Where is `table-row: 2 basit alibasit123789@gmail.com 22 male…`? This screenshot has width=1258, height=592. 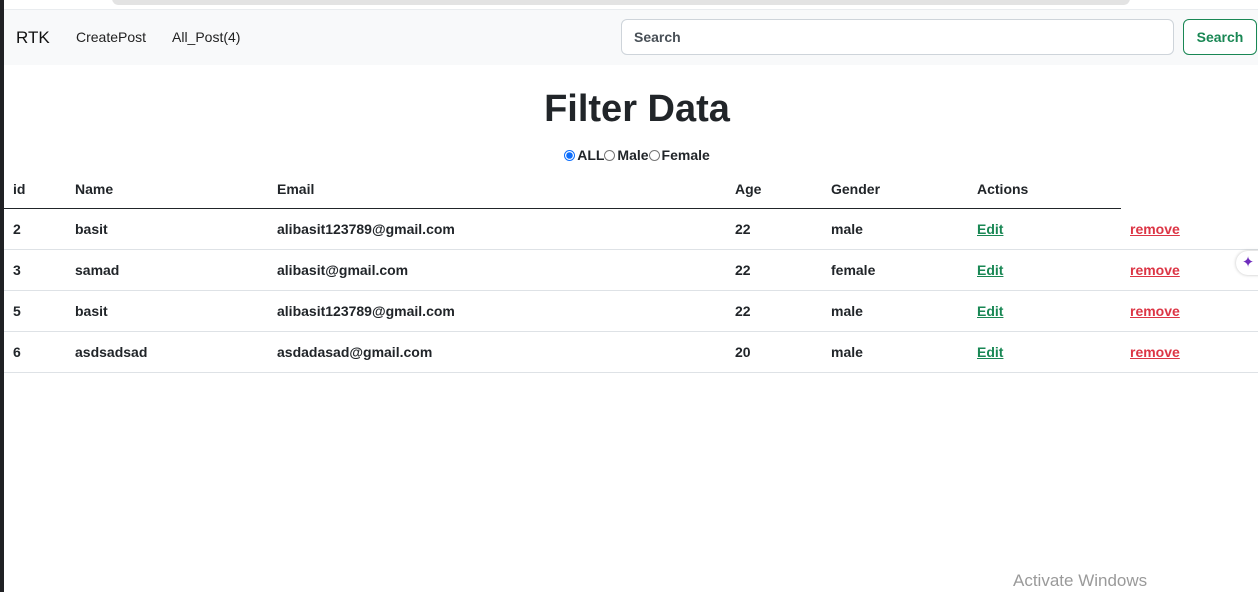
table-row: 2 basit alibasit123789@gmail.com 22 male… is located at coordinates (631, 229).